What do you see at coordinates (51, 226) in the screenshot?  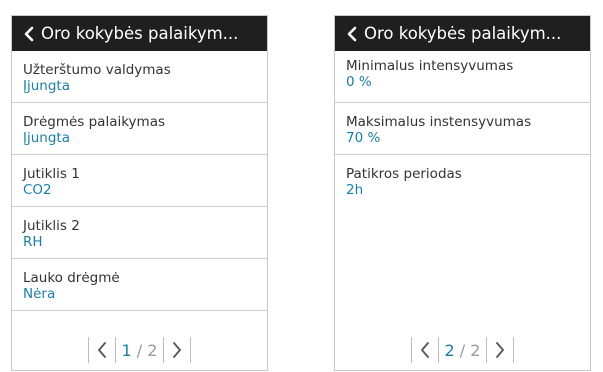 I see `setting-label: Jutiklis 2` at bounding box center [51, 226].